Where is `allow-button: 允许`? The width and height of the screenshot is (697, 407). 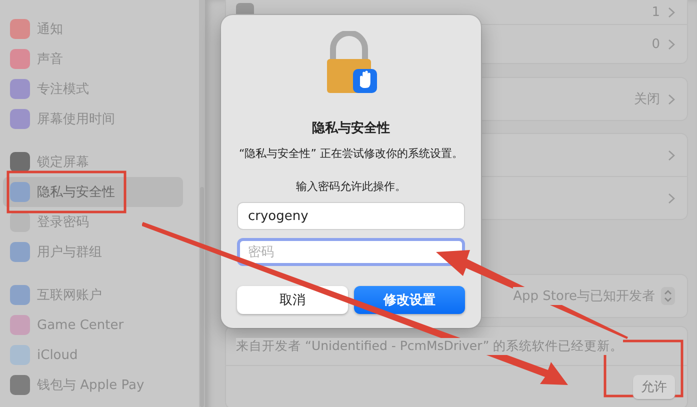
allow-button: 允许 is located at coordinates (654, 387).